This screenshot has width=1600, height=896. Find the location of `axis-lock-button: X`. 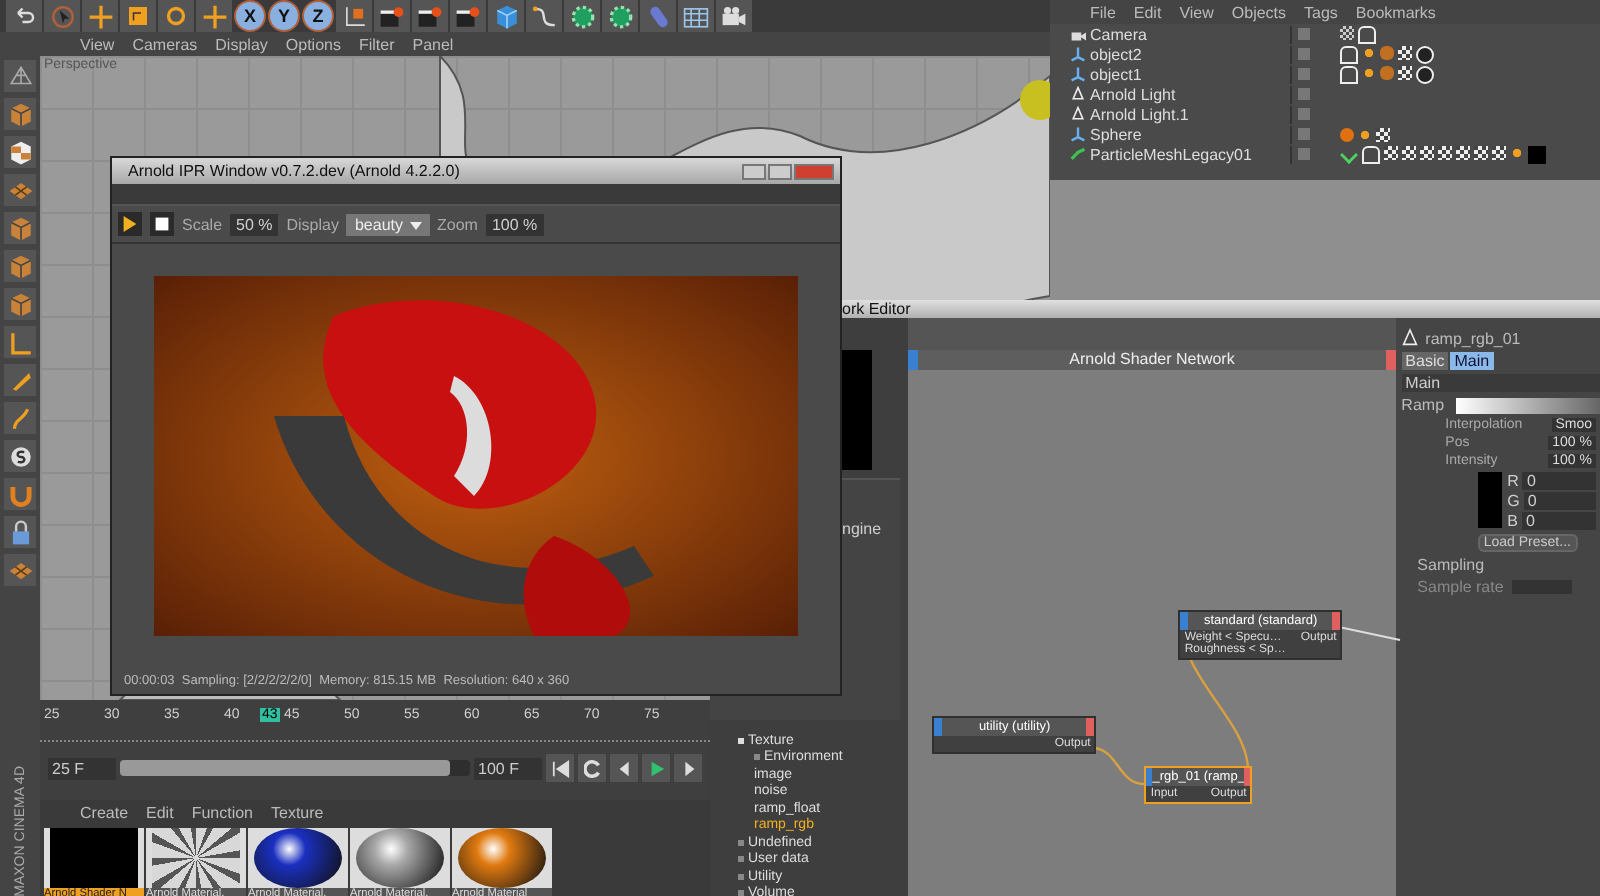

axis-lock-button: X is located at coordinates (250, 16).